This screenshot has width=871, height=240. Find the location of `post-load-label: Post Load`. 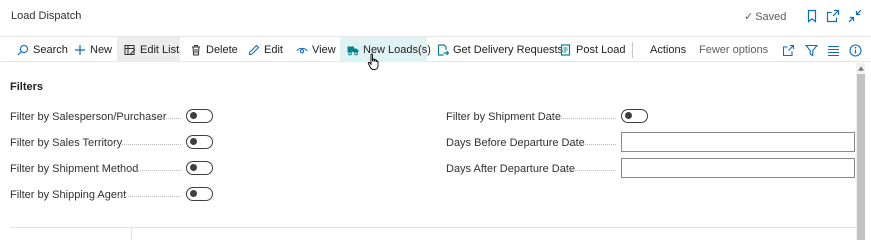

post-load-label: Post Load is located at coordinates (601, 49).